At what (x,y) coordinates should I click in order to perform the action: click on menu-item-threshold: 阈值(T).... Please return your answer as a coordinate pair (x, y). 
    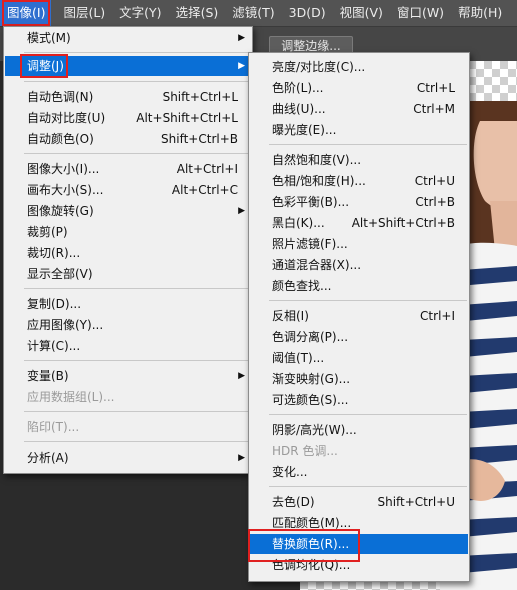
    Looking at the image, I should click on (359, 358).